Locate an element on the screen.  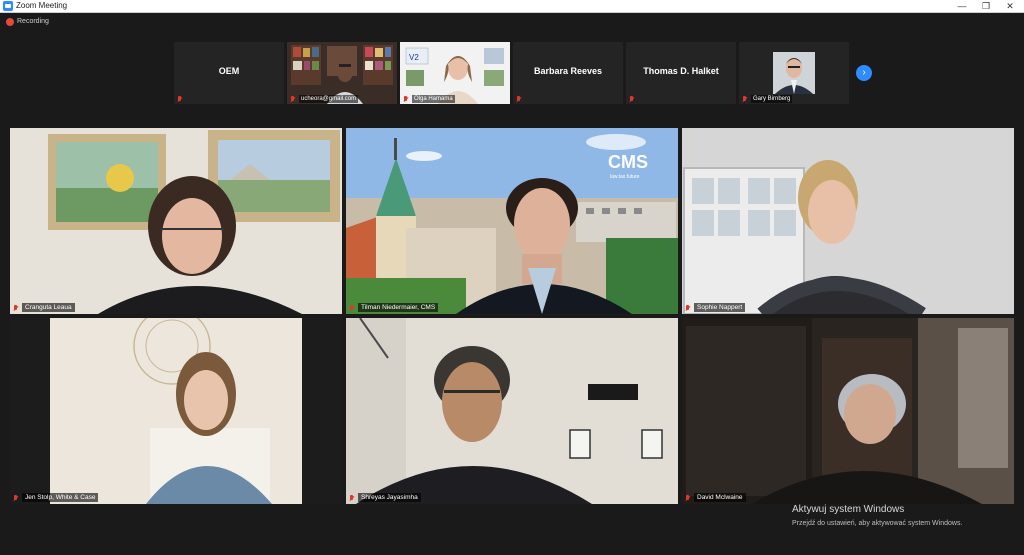
zoom-app-icon is located at coordinates (8, 6).